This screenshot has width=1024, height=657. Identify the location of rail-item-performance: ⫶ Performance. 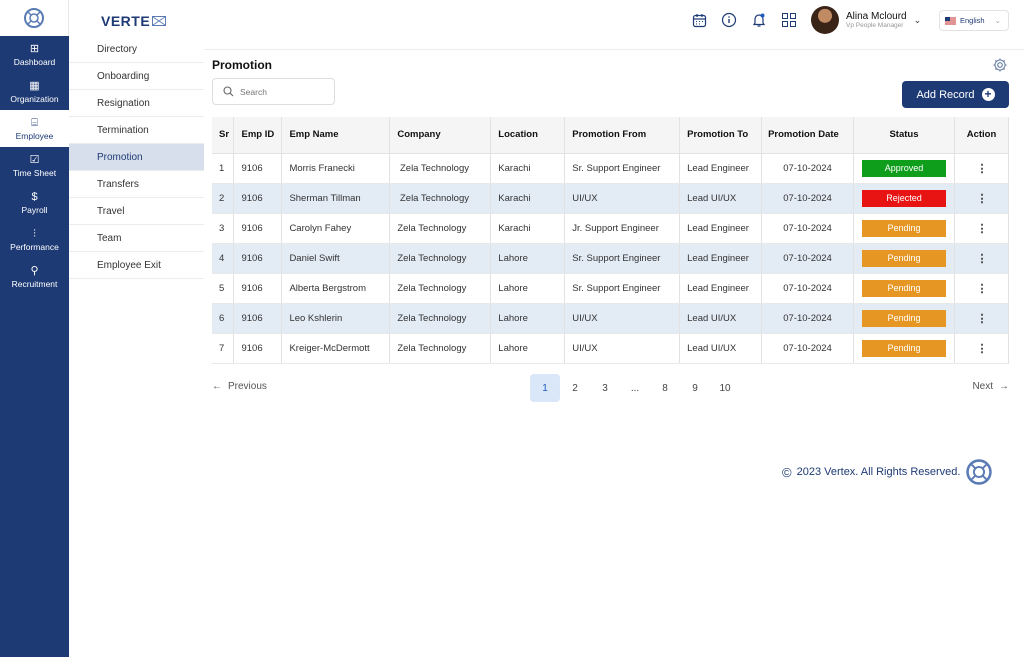
(34, 239).